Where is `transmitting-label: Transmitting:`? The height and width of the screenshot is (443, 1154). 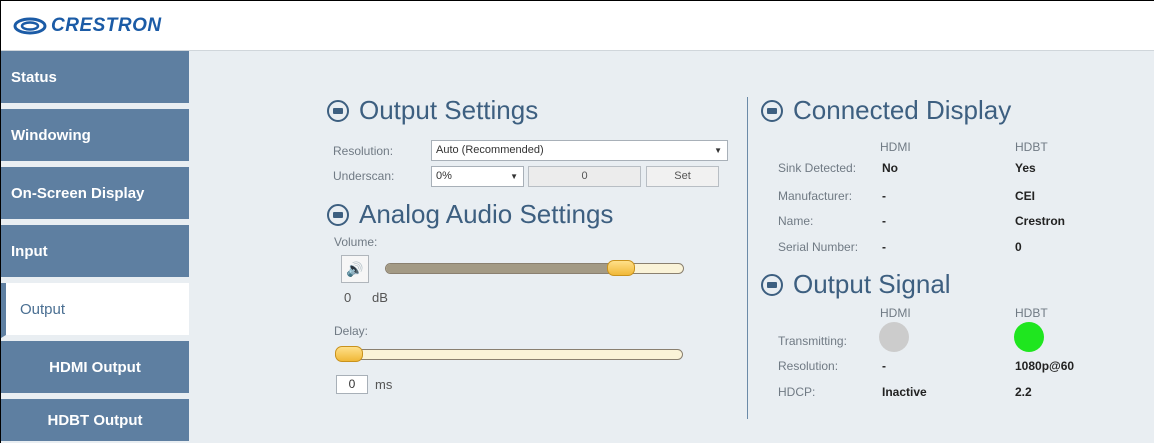
transmitting-label: Transmitting: is located at coordinates (812, 341).